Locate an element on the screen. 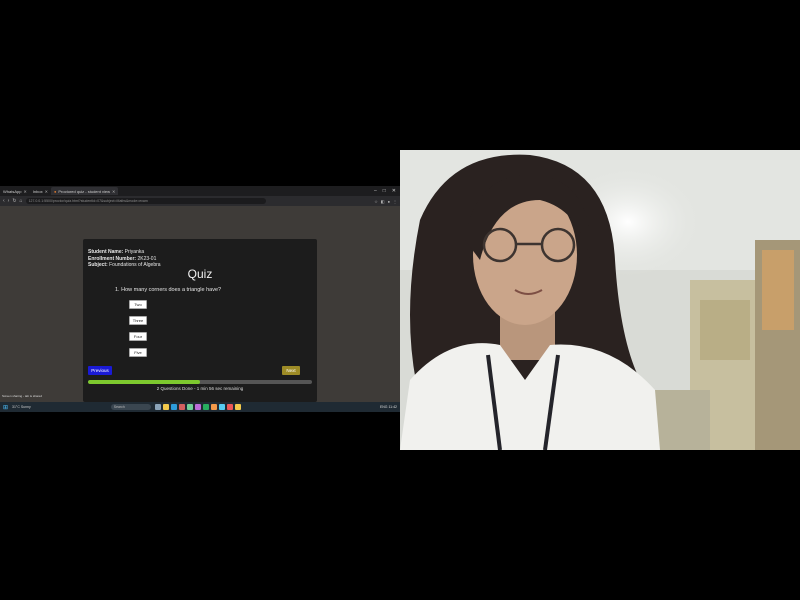 The width and height of the screenshot is (800, 600). taskbar-search-input: Search is located at coordinates (130, 407).